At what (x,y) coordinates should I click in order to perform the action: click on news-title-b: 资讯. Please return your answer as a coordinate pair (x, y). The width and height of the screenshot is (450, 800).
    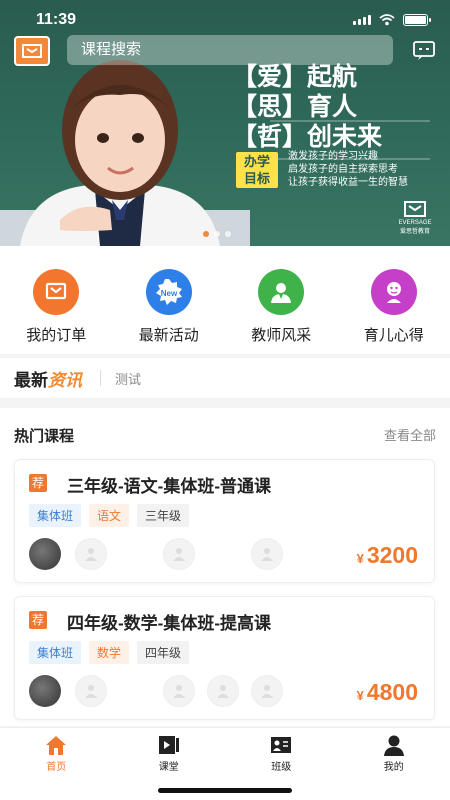
    Looking at the image, I should click on (65, 380).